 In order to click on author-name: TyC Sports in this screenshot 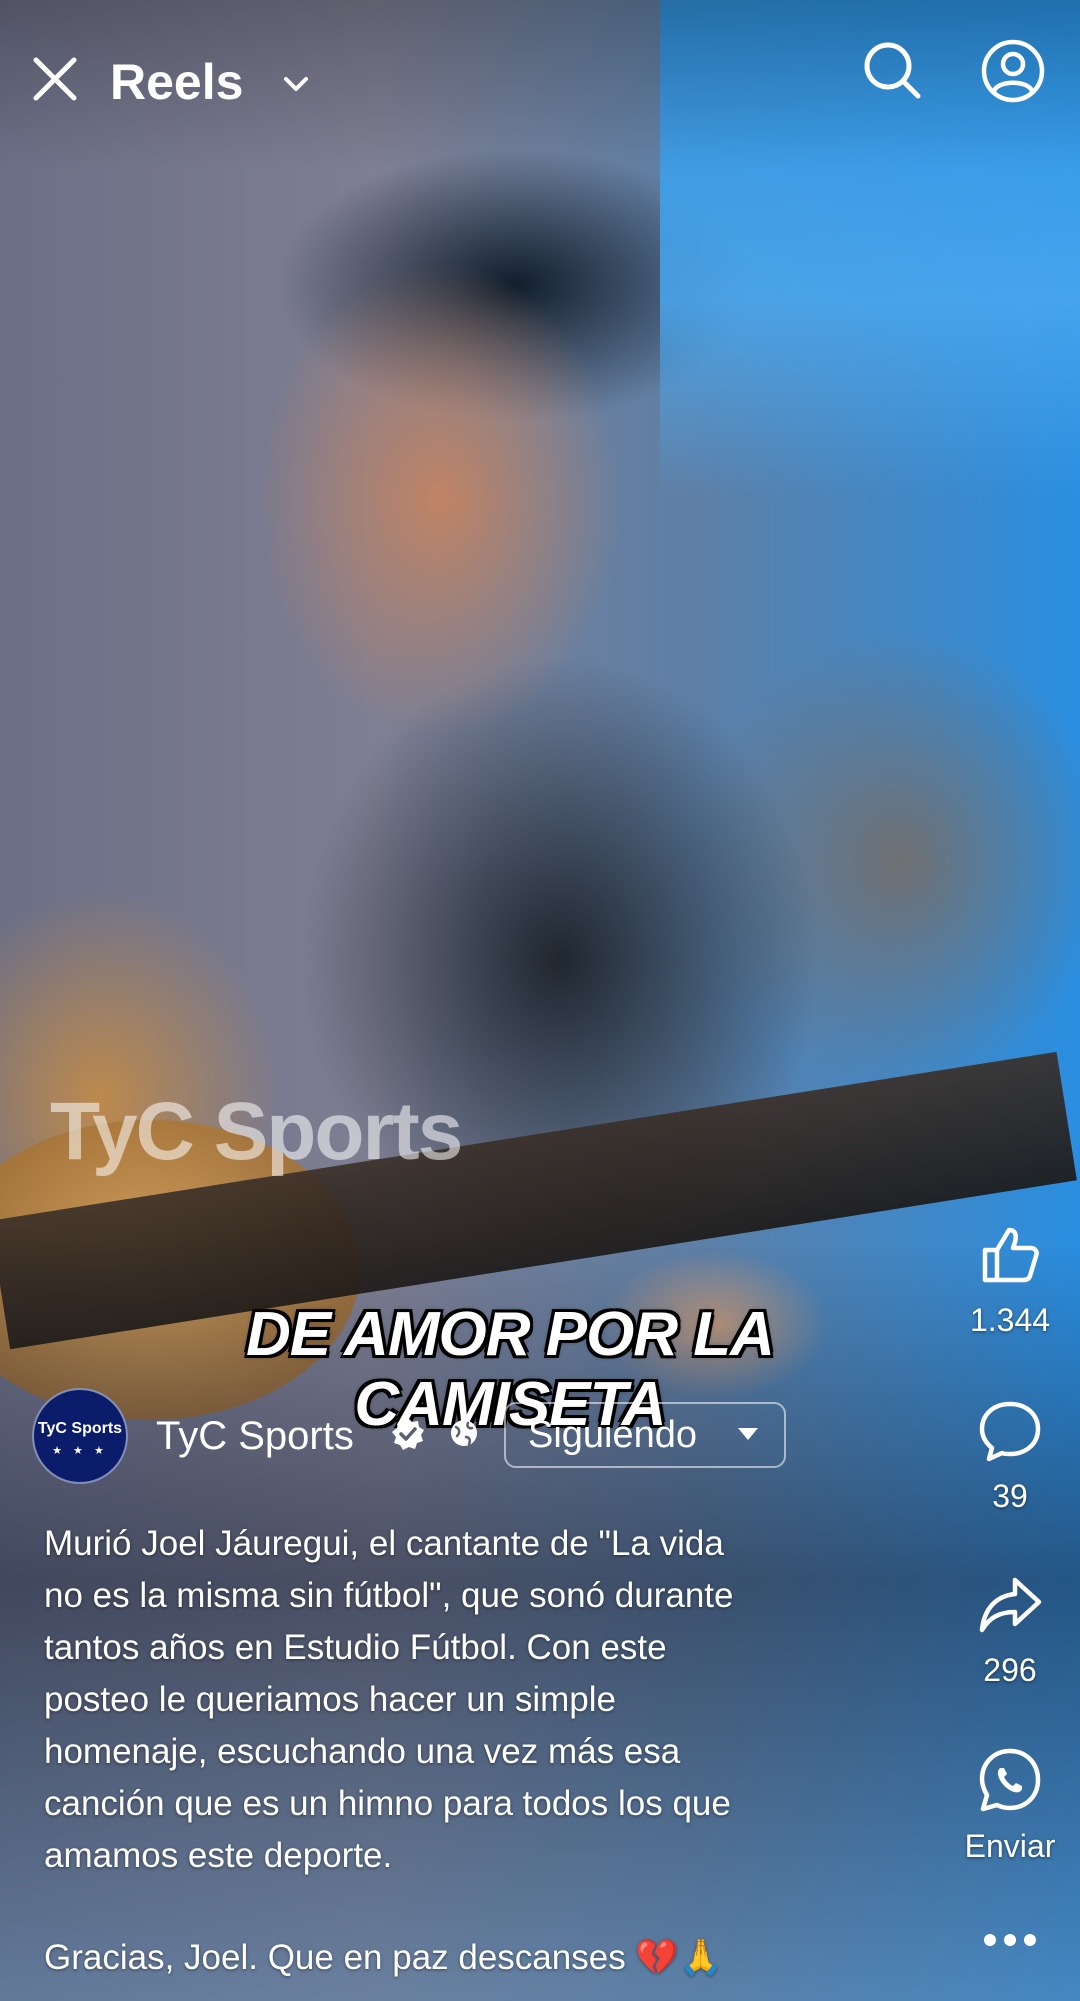, I will do `click(255, 1436)`.